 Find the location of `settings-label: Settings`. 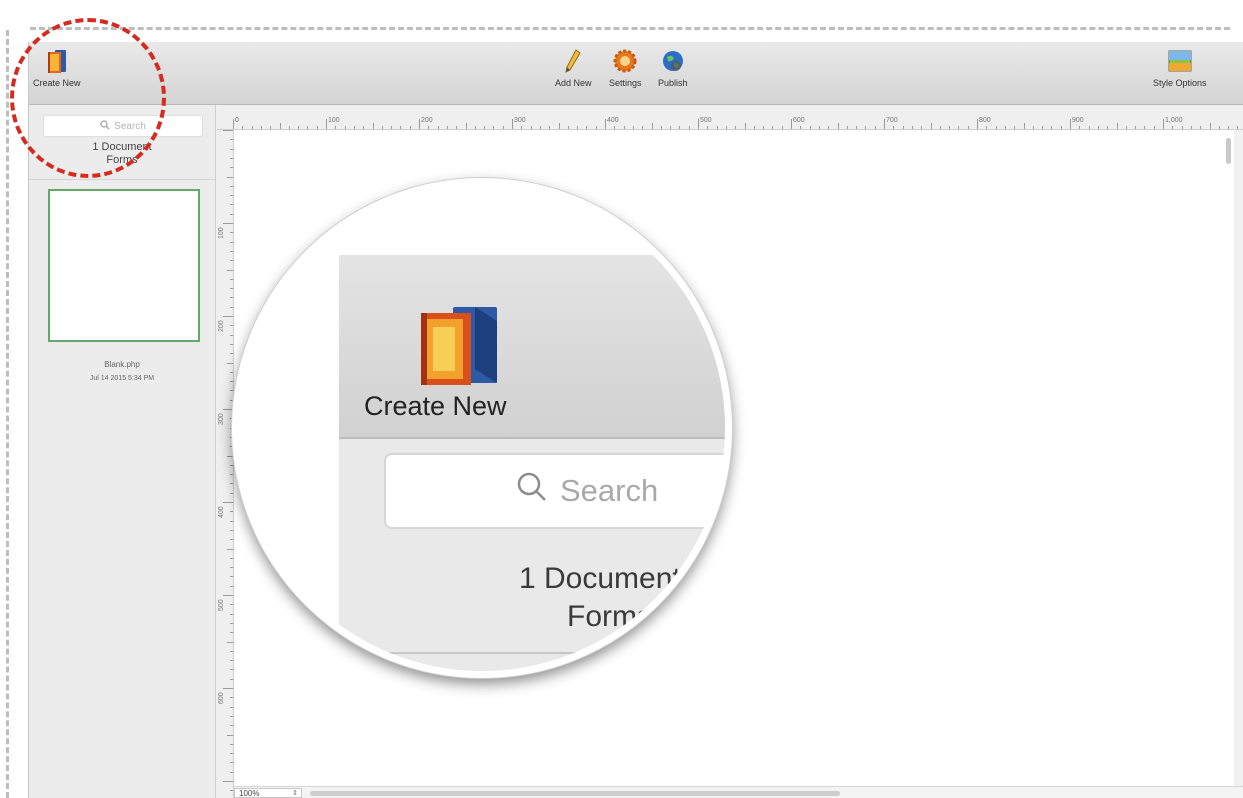

settings-label: Settings is located at coordinates (625, 83).